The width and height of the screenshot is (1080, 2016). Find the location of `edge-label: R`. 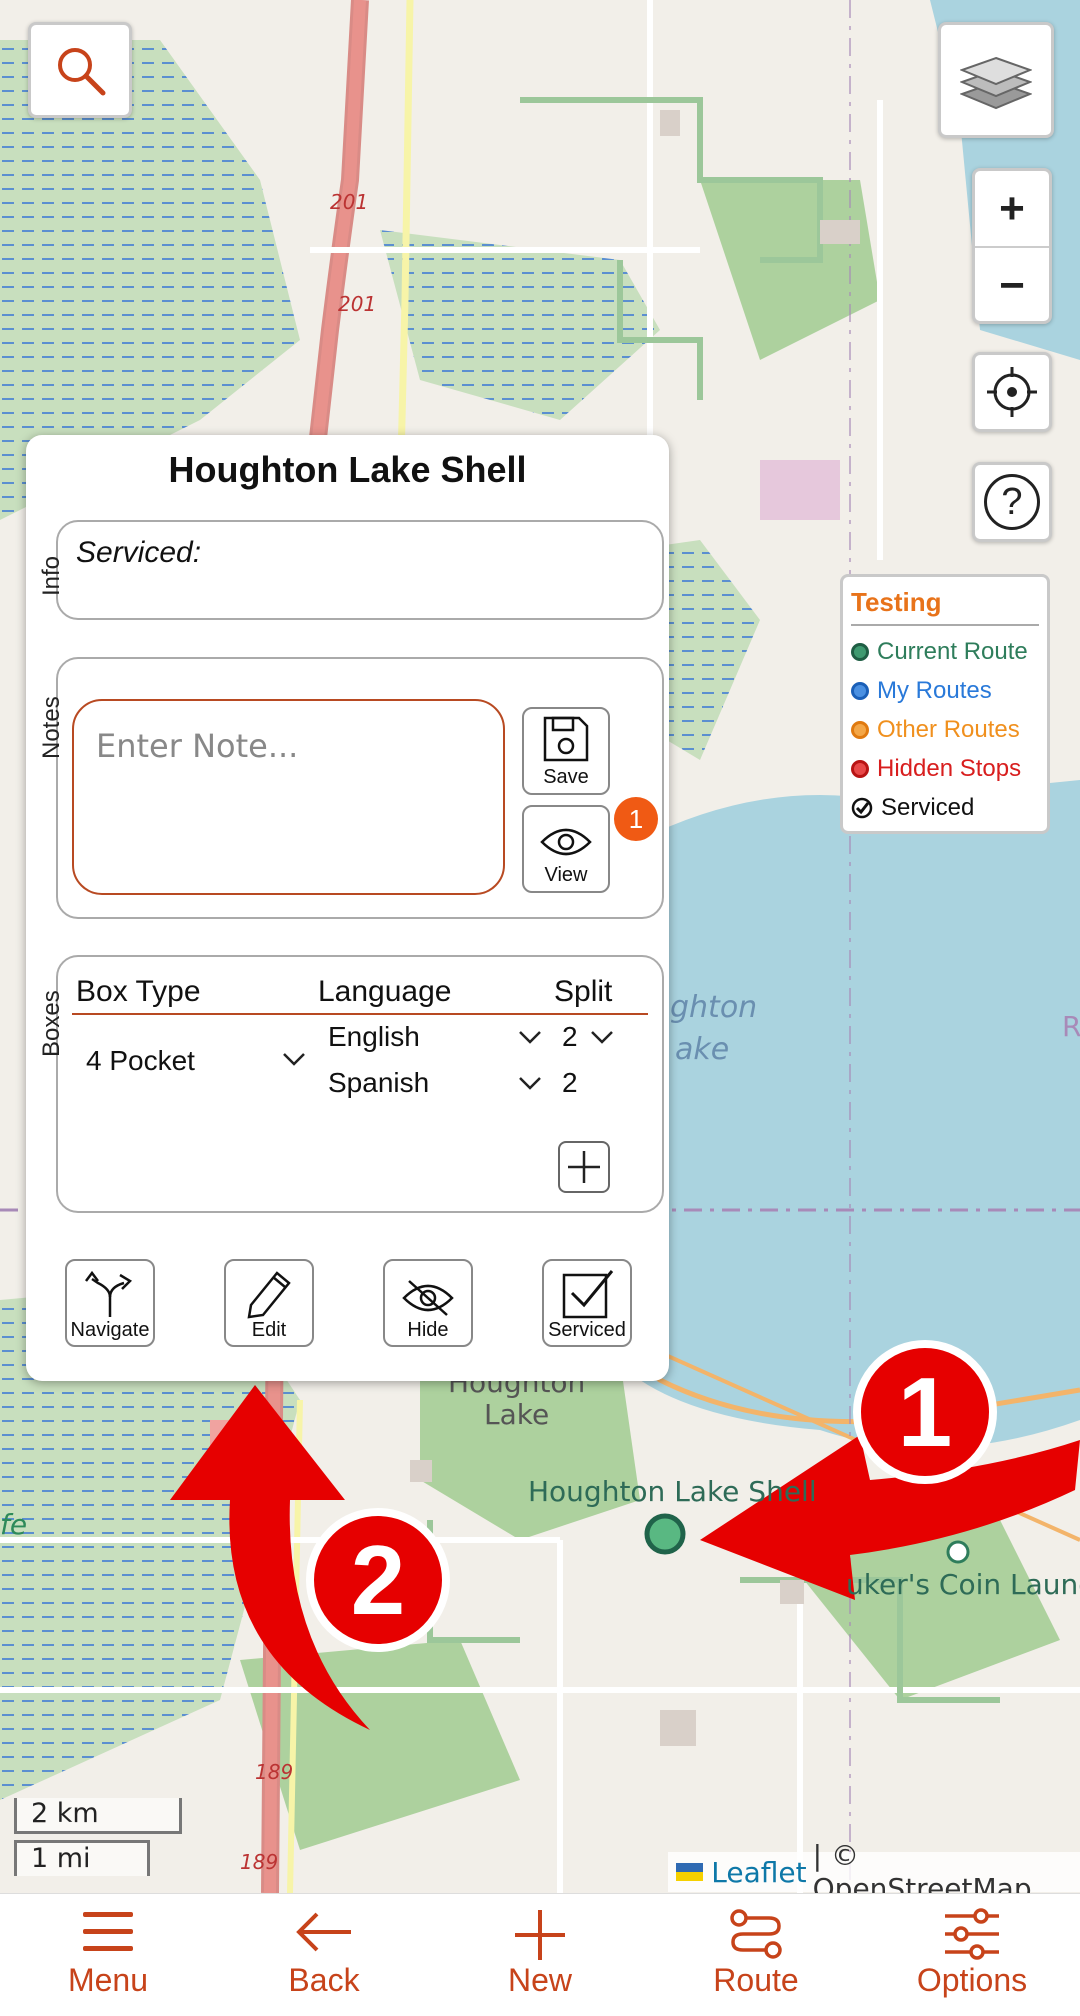

edge-label: R is located at coordinates (1071, 1026).